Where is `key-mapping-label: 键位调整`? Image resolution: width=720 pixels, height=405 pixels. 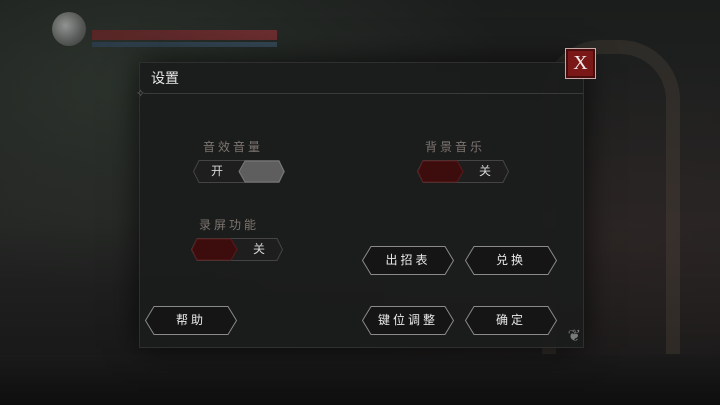
key-mapping-label: 键位调整 is located at coordinates (407, 320).